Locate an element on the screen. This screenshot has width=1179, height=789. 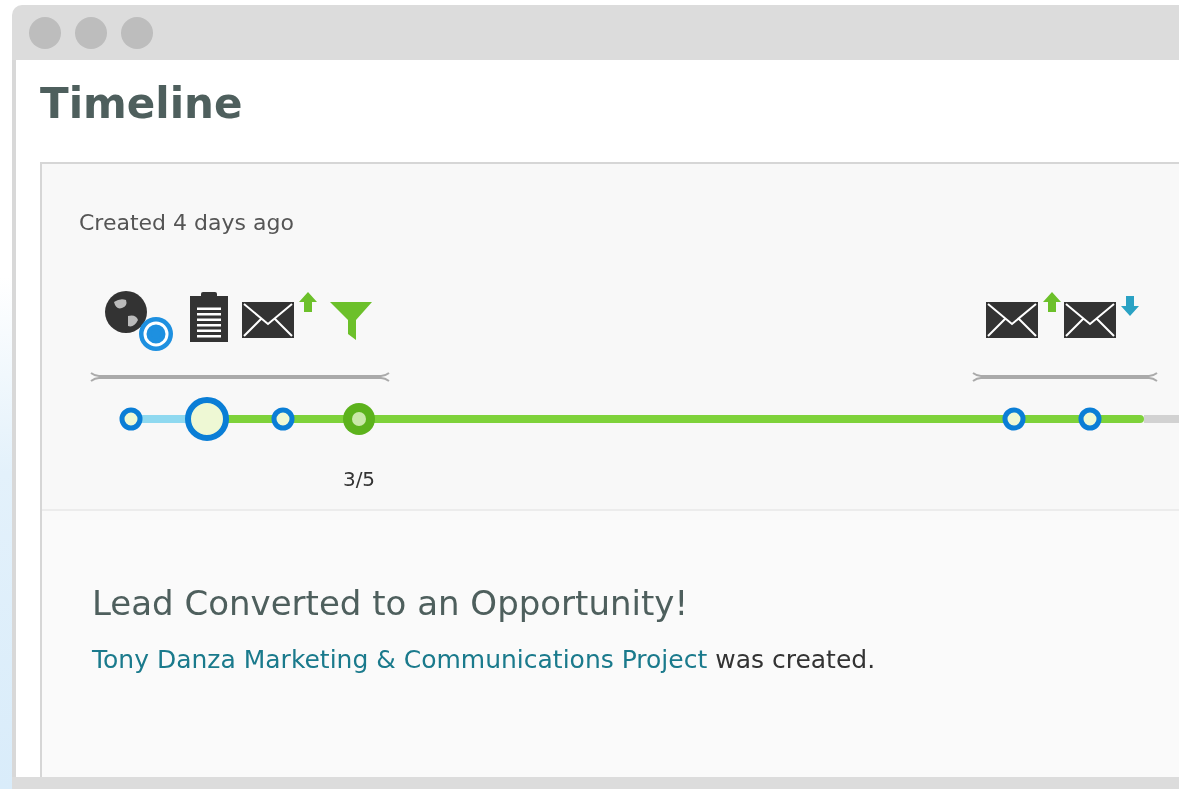
event-title: Lead Converted to an Opportunity! is located at coordinates (391, 603).